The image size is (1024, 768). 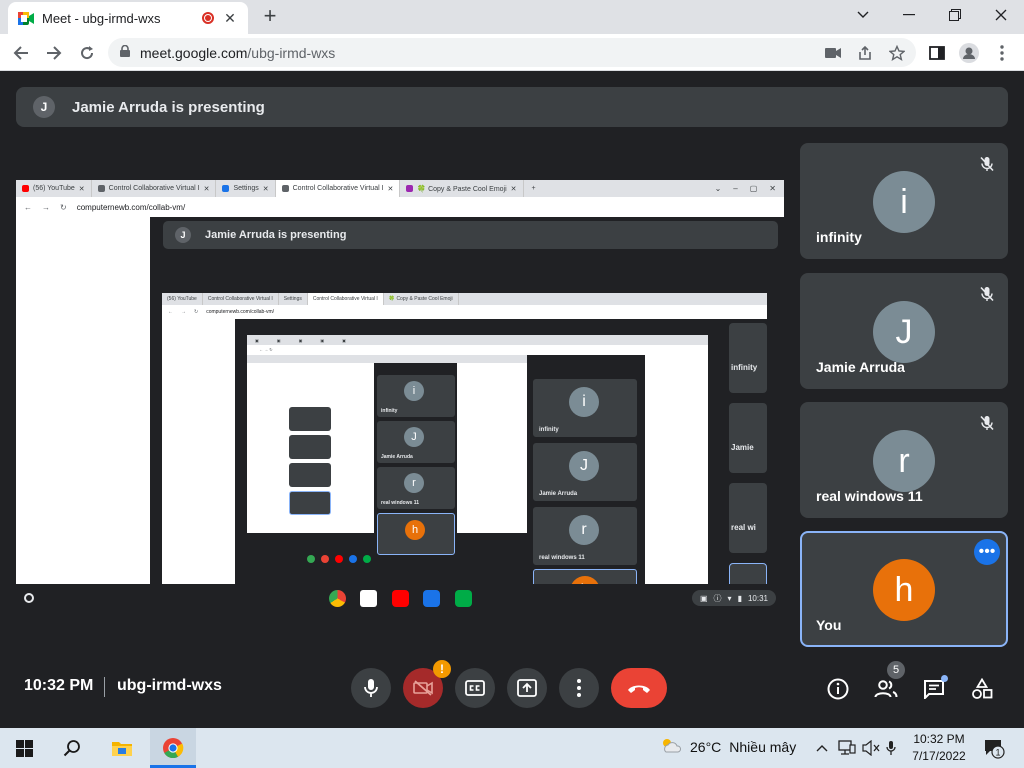 What do you see at coordinates (230, 18) in the screenshot?
I see `tab-close-icon: ✕` at bounding box center [230, 18].